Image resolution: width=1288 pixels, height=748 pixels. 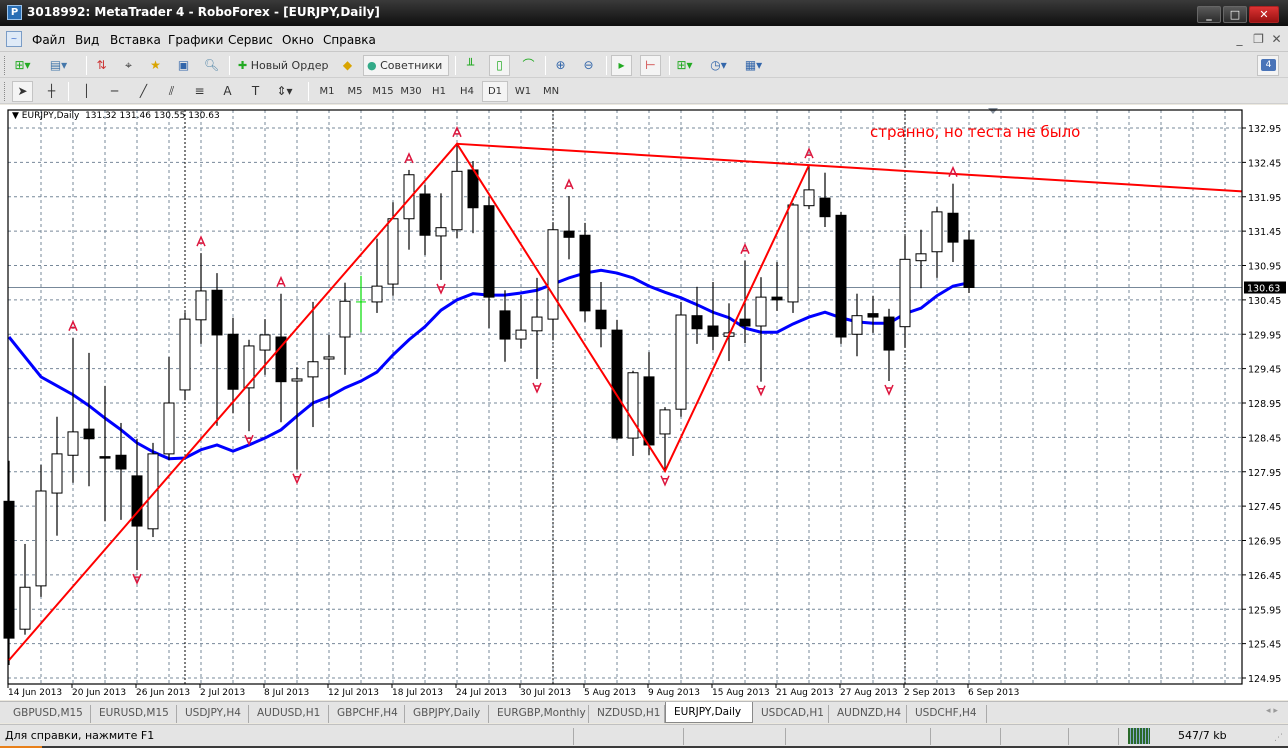 What do you see at coordinates (447, 714) in the screenshot?
I see `chart-tab: GBPJPY,Daily` at bounding box center [447, 714].